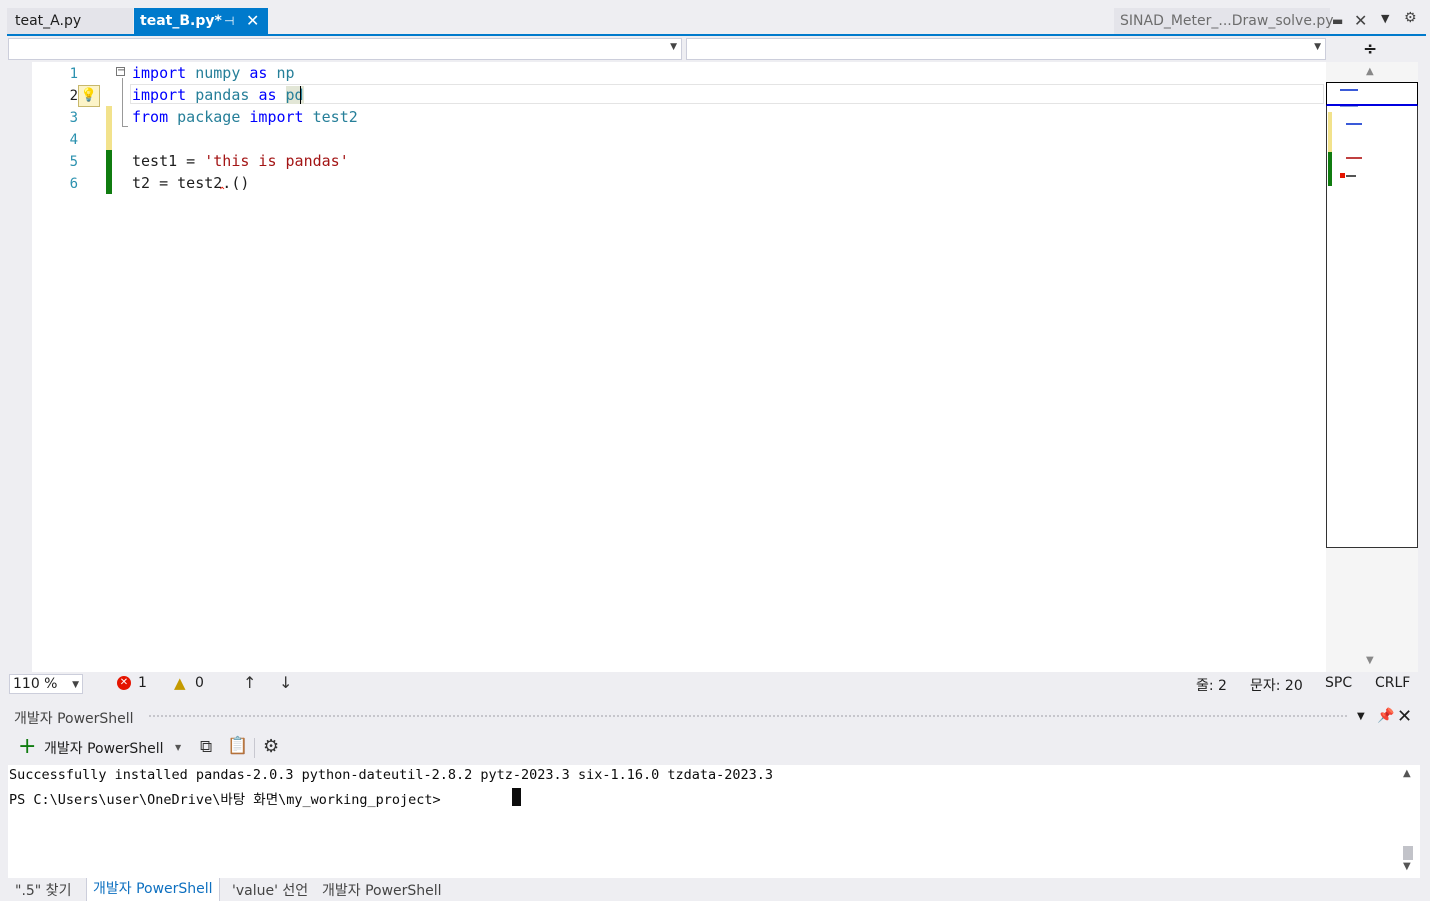  What do you see at coordinates (73, 140) in the screenshot?
I see `line-number: 4` at bounding box center [73, 140].